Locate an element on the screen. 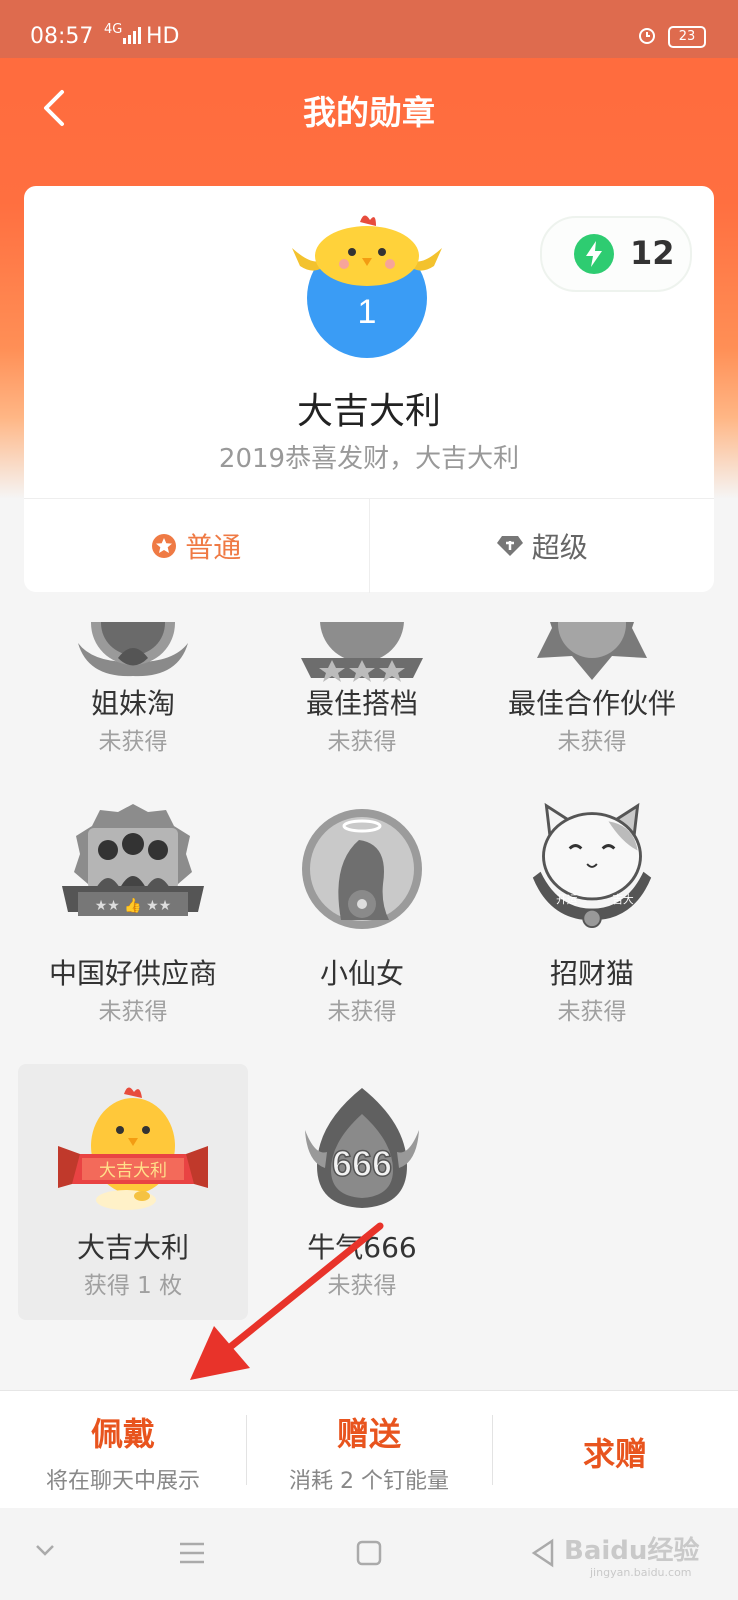 This screenshot has height=1600, width=738. badge-jiemeitao: 姐妹淘 未获得 is located at coordinates (133, 692).